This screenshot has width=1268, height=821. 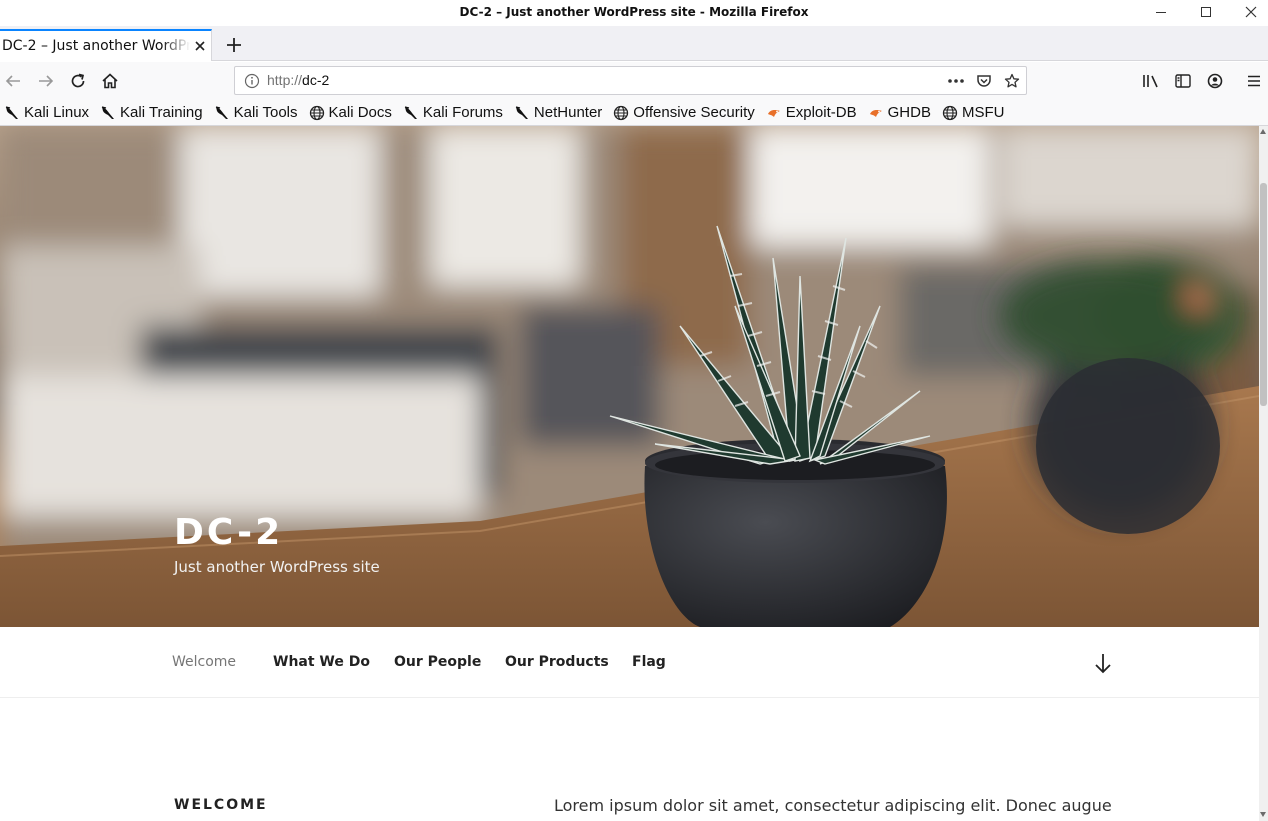 I want to click on maximize-button, so click(x=1206, y=12).